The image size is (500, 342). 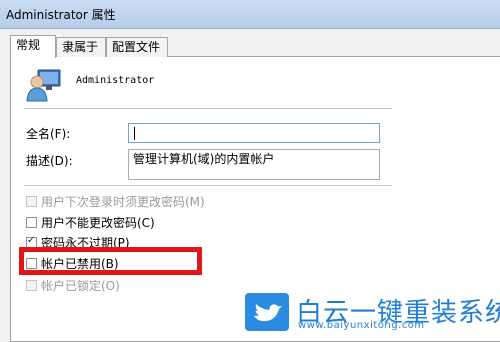 What do you see at coordinates (267, 312) in the screenshot?
I see `bird-logo-icon` at bounding box center [267, 312].